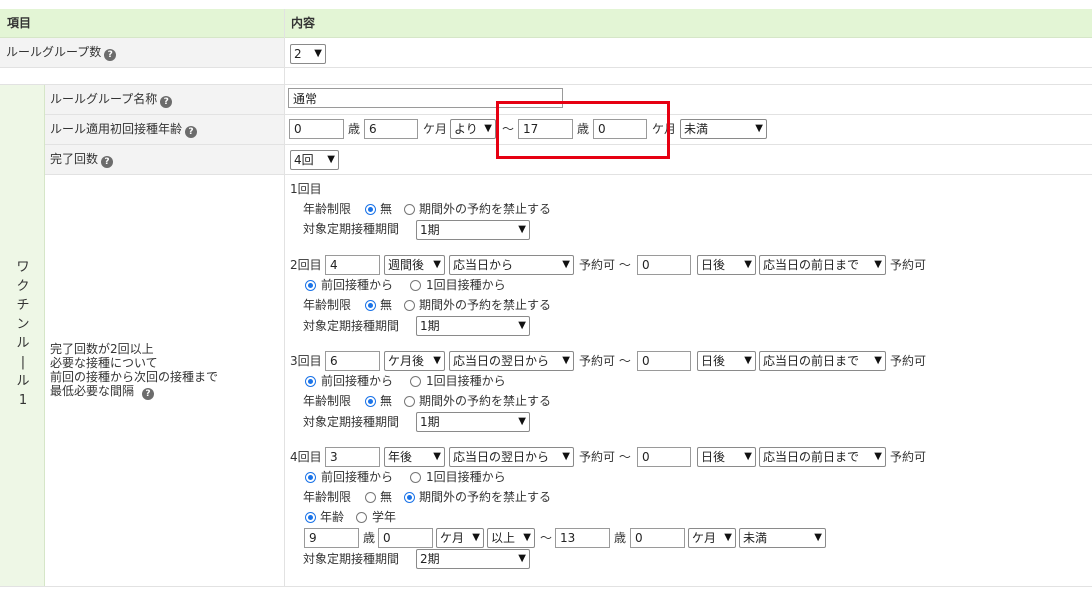 The height and width of the screenshot is (599, 1092). Describe the element at coordinates (306, 265) in the screenshot. I see `dose2-label: 2回目` at that location.